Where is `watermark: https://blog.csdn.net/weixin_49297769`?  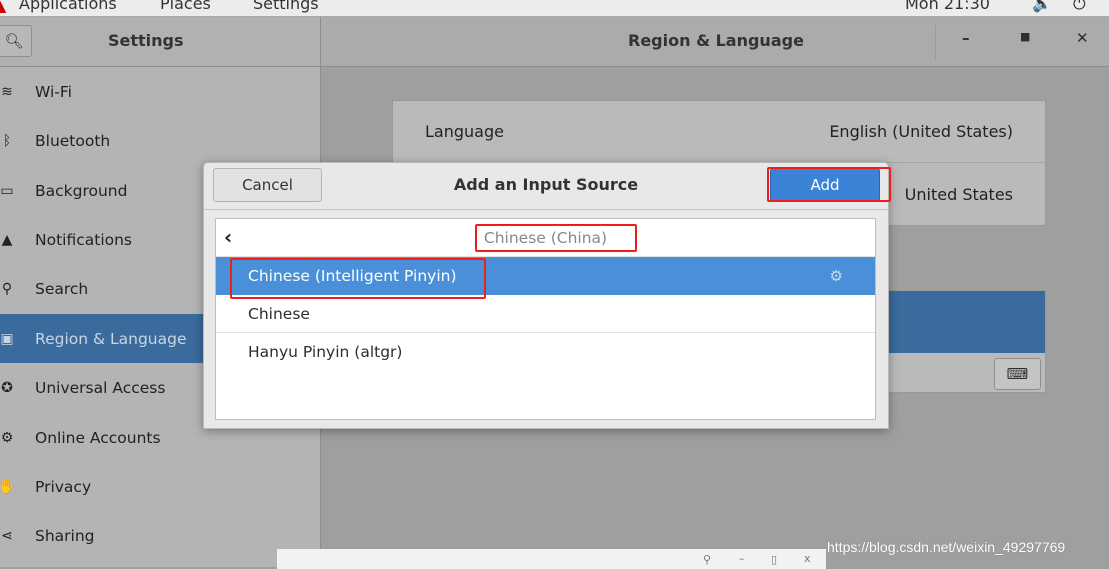 watermark: https://blog.csdn.net/weixin_49297769 is located at coordinates (946, 547).